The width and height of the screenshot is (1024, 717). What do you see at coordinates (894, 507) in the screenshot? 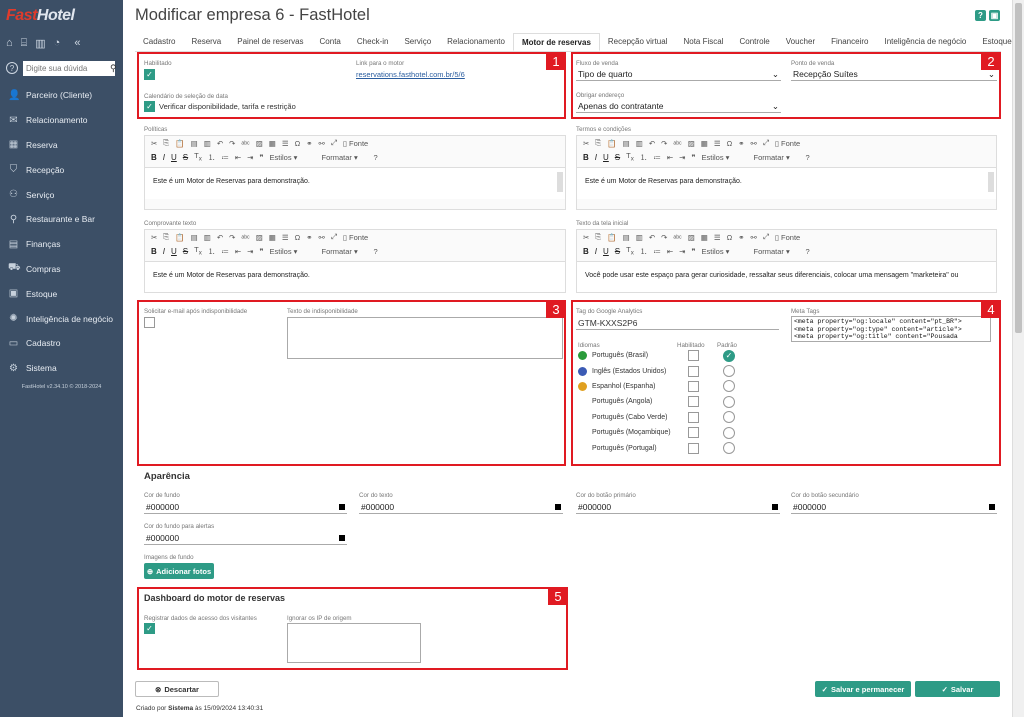
I see `cor-secundario-input: #000000` at bounding box center [894, 507].